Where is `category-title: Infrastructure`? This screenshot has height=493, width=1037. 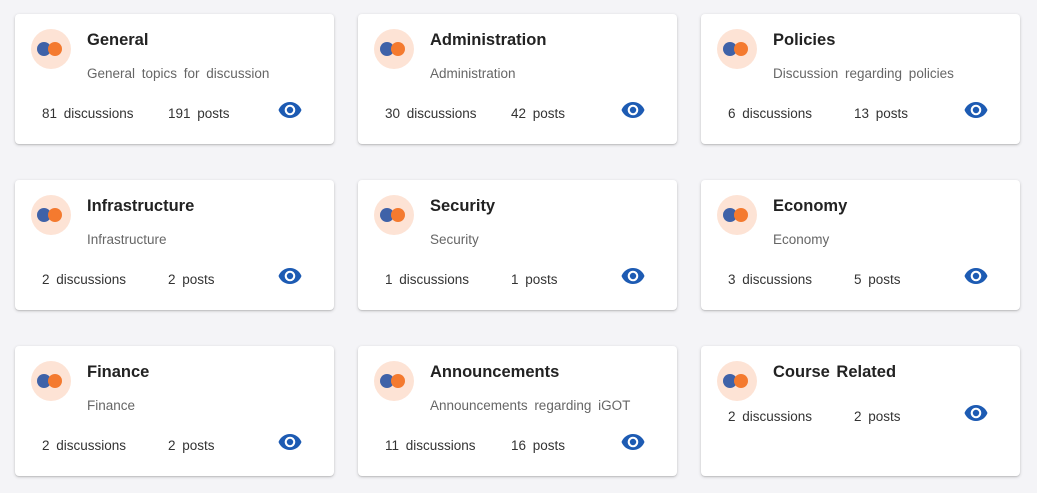 category-title: Infrastructure is located at coordinates (140, 206).